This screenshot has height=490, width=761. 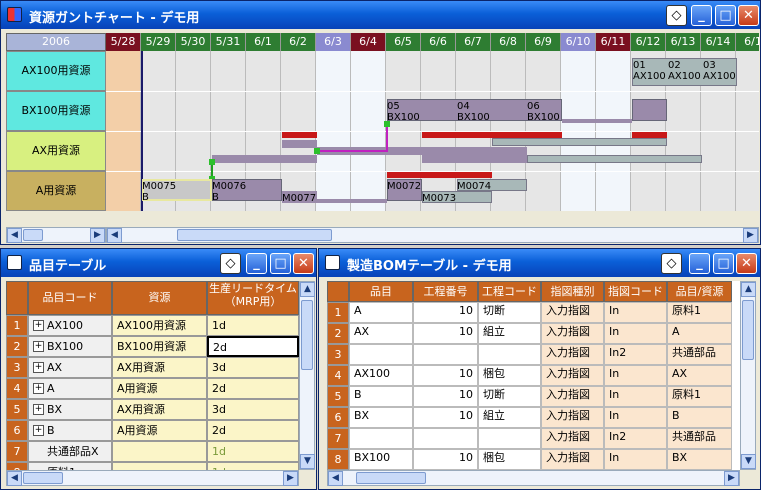 I want to click on item-resource-cell: A, so click(x=699, y=333).